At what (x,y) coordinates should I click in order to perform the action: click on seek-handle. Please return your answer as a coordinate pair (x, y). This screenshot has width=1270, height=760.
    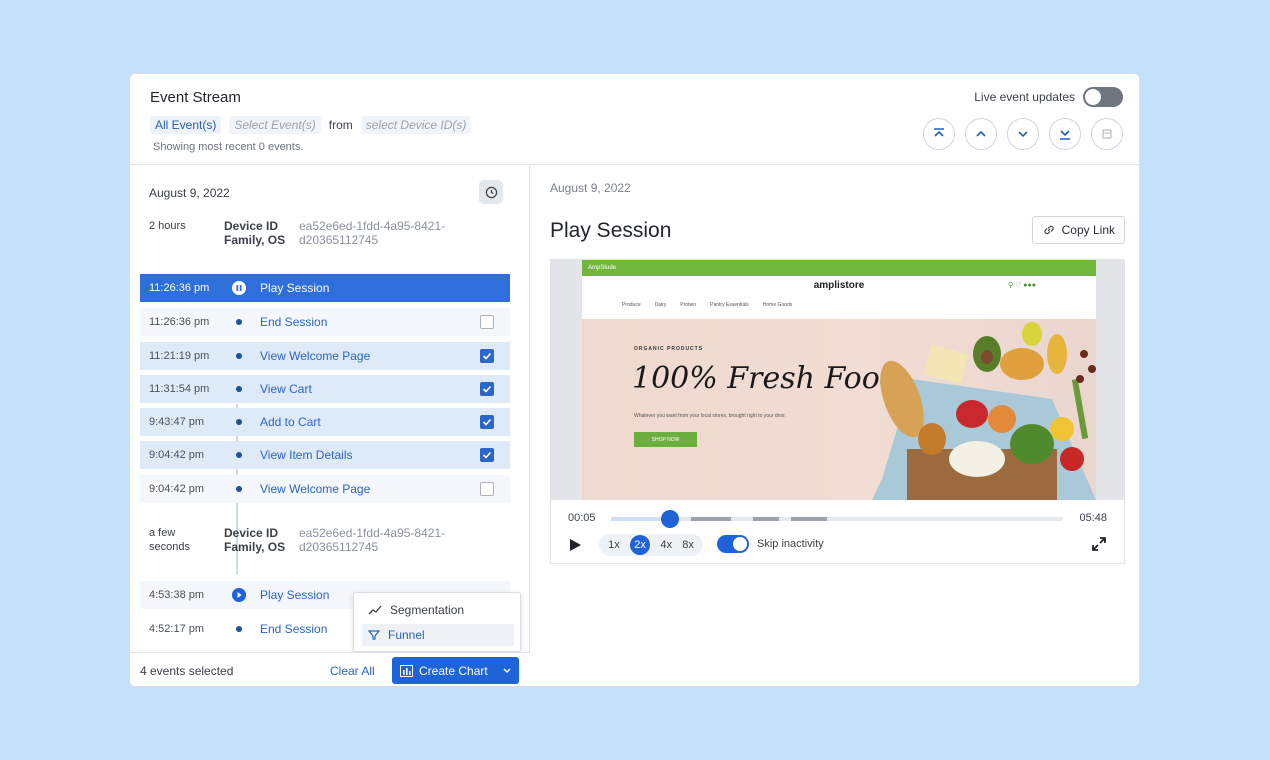
    Looking at the image, I should click on (670, 519).